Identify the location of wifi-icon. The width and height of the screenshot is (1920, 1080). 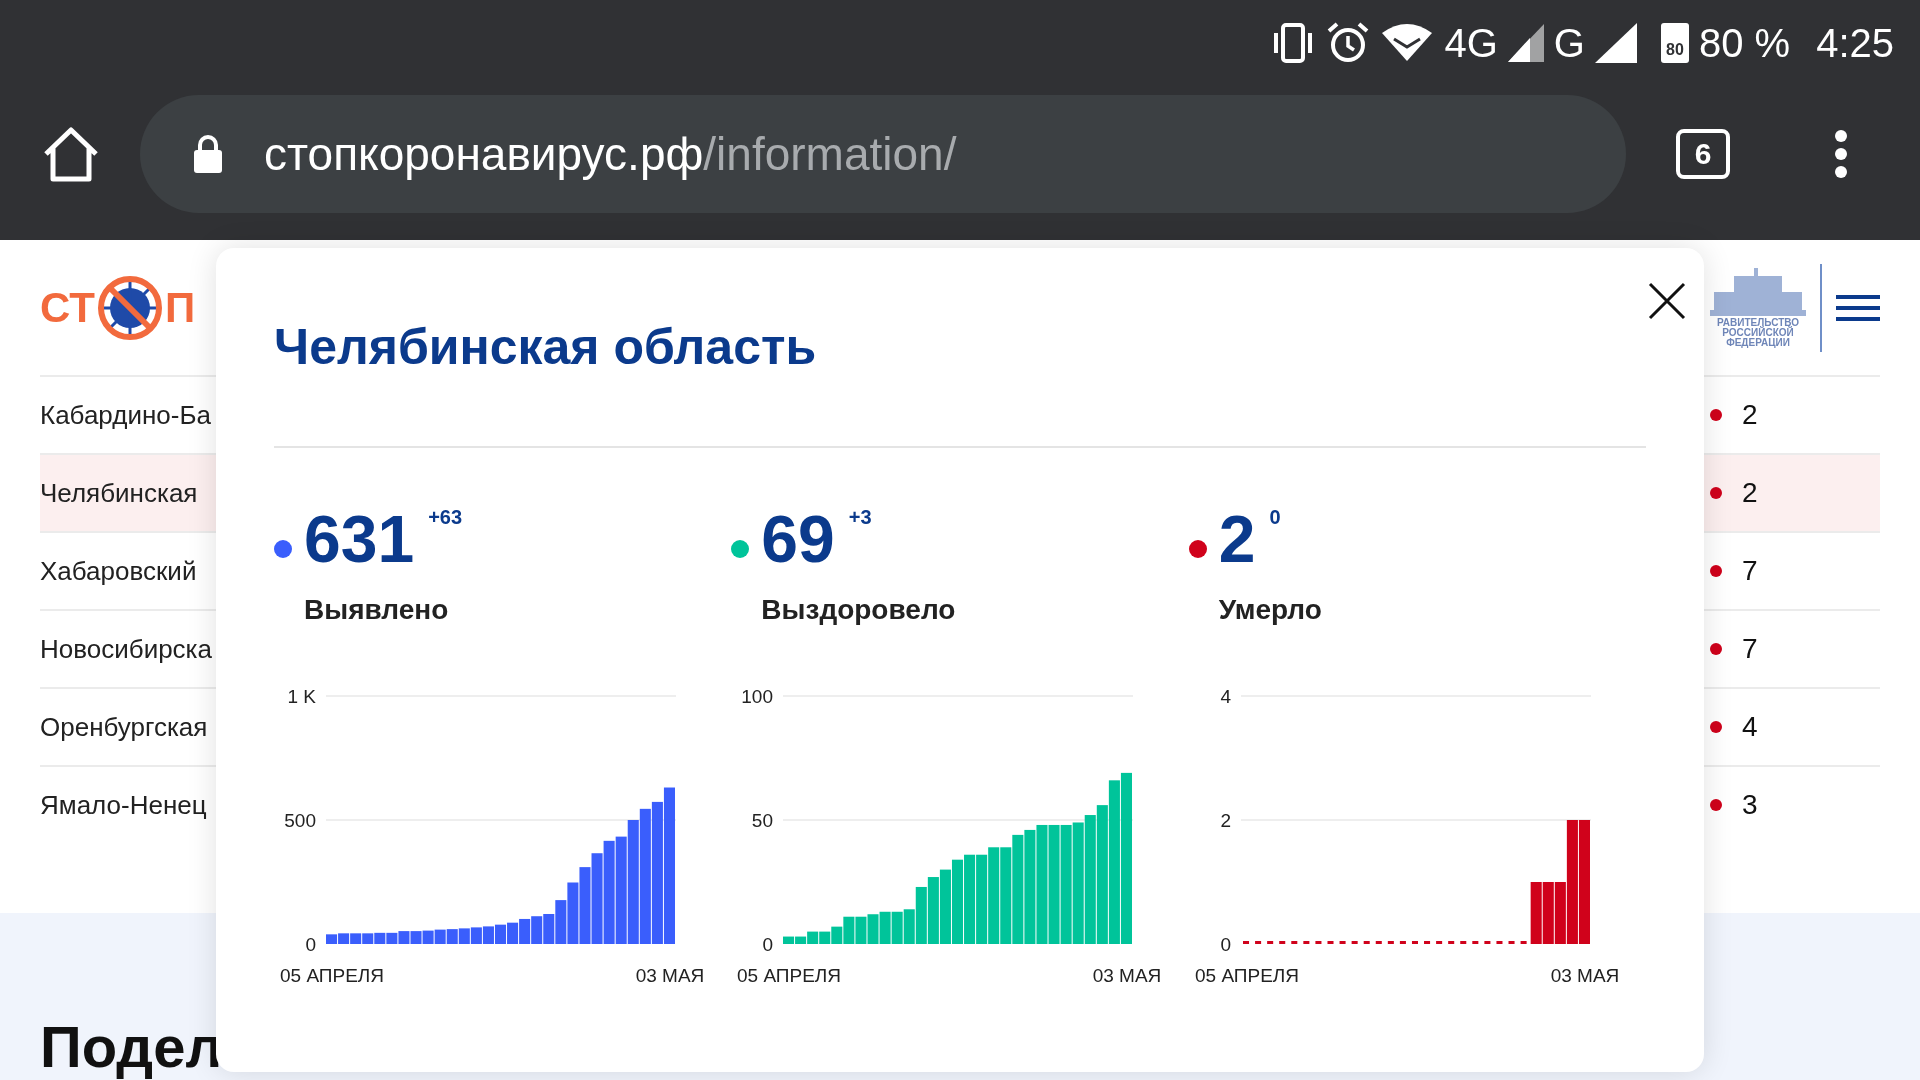
(1407, 43).